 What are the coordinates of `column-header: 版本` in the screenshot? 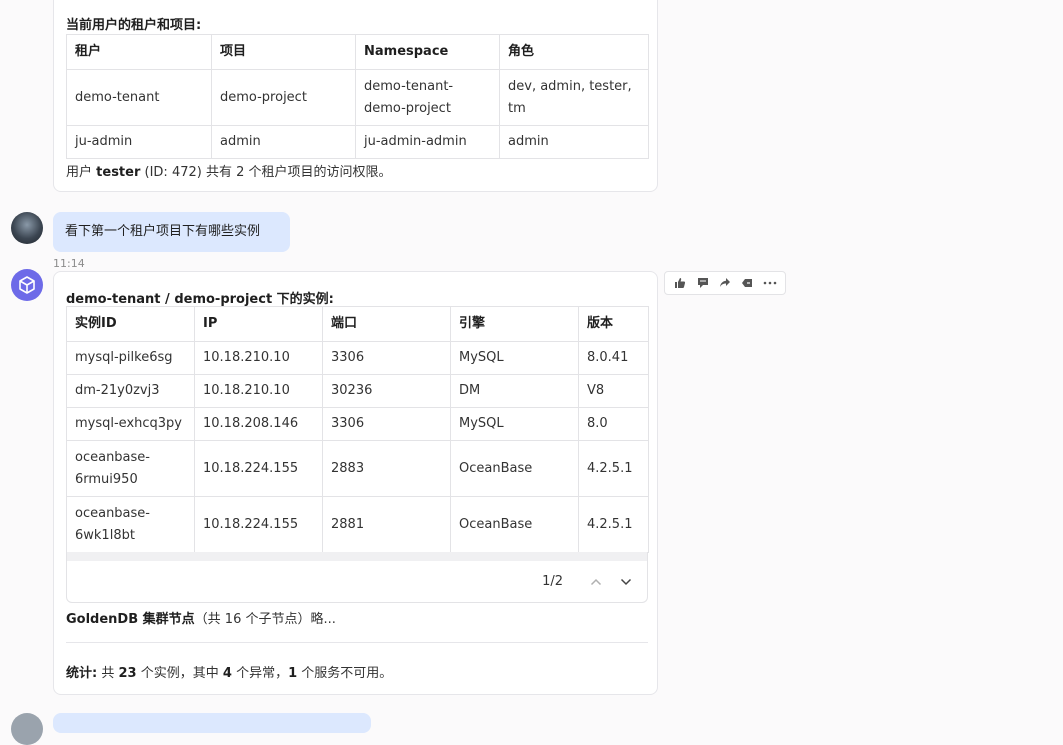 It's located at (613, 324).